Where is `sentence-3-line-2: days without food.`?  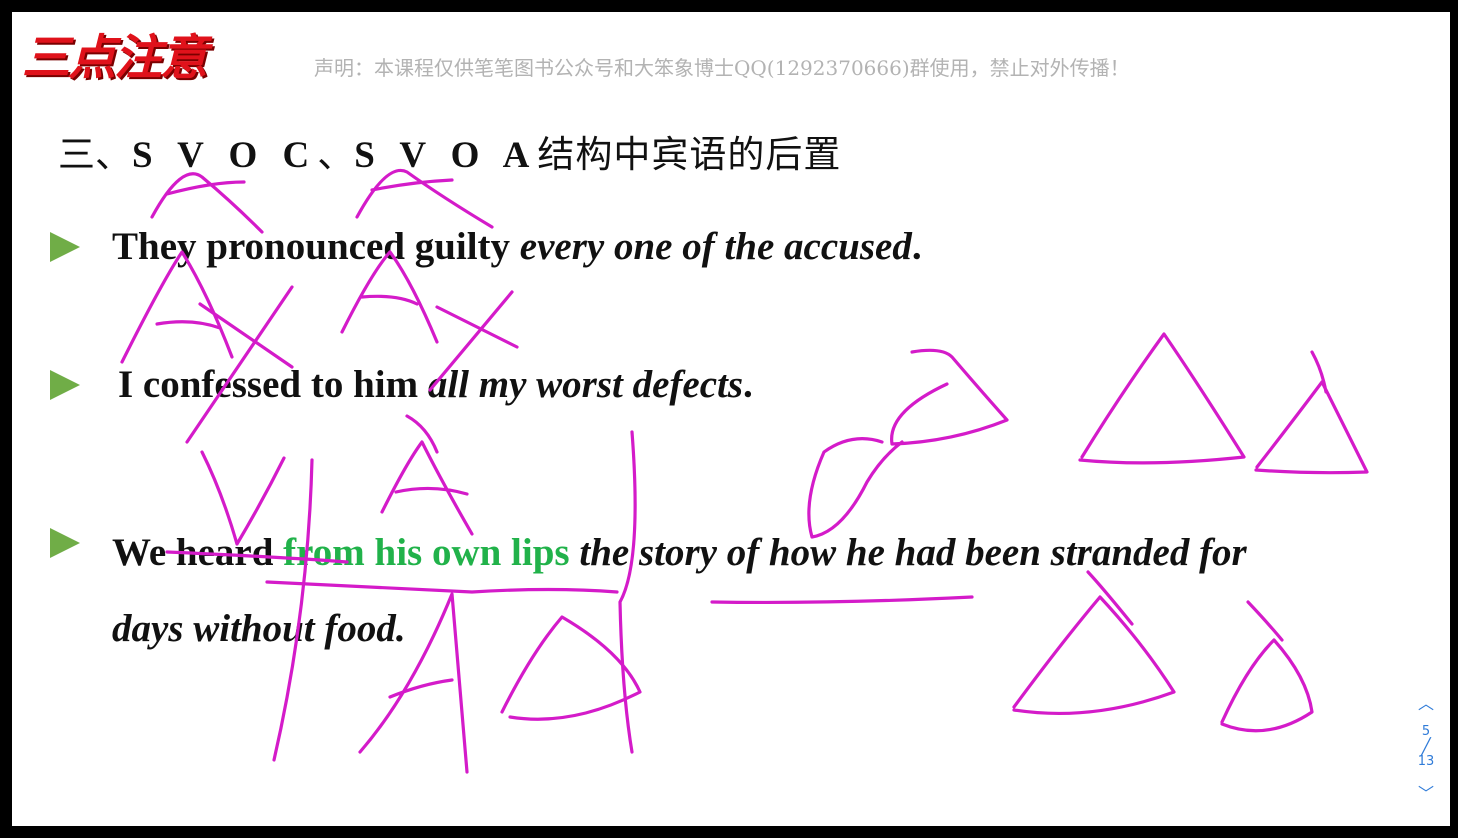 sentence-3-line-2: days without food. is located at coordinates (259, 628).